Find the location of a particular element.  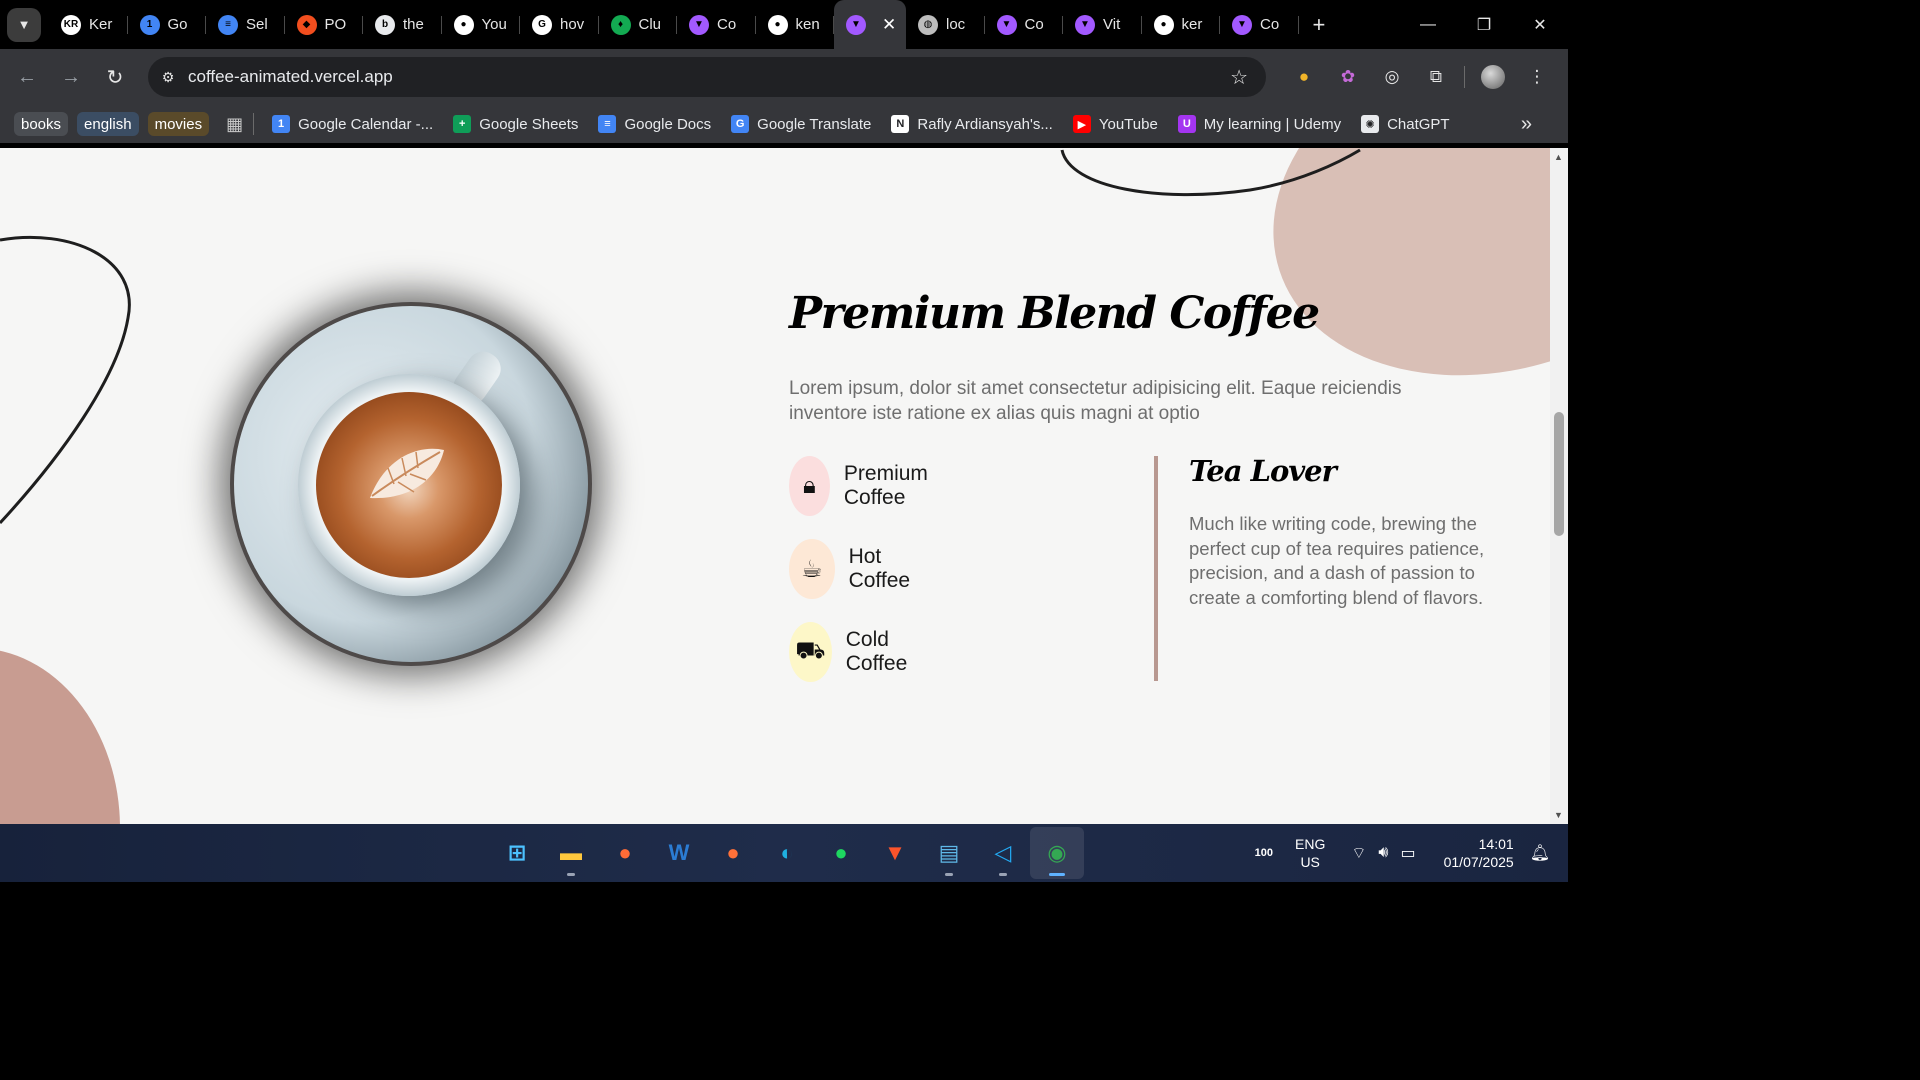

tab: ◍ loc is located at coordinates (945, 24).